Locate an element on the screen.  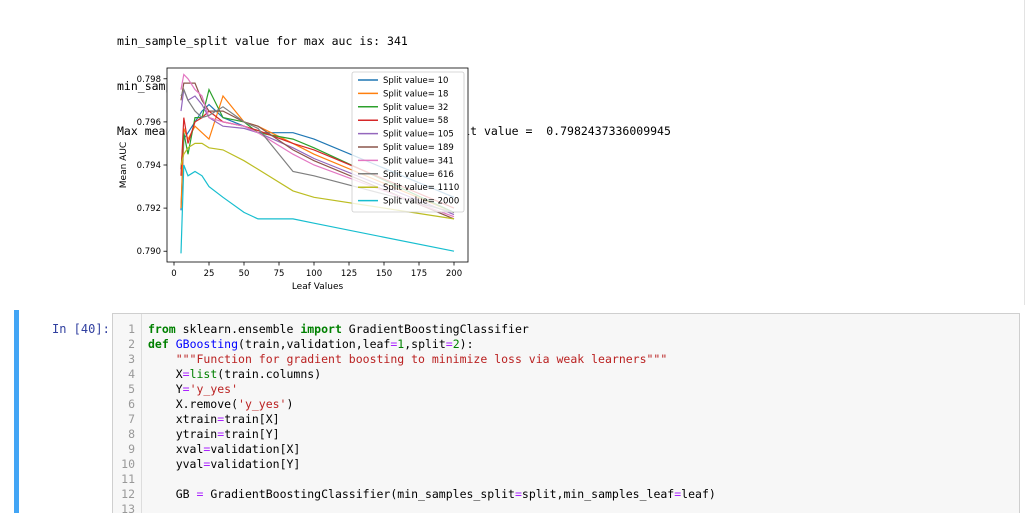
code-token: ) is located at coordinates (290, 404).